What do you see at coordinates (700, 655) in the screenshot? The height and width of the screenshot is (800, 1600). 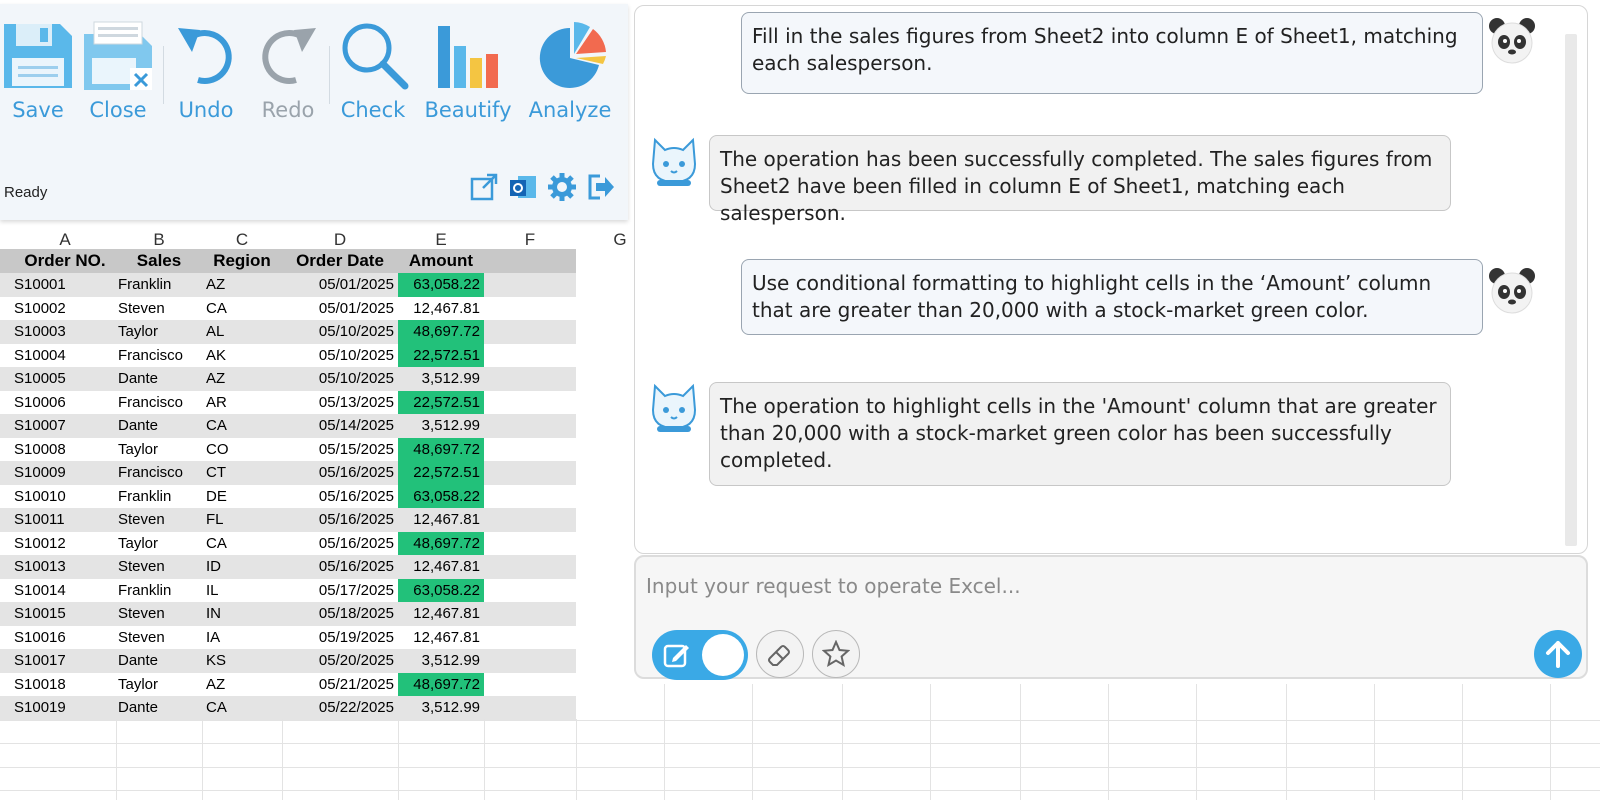 I see `edit-mode-toggle` at bounding box center [700, 655].